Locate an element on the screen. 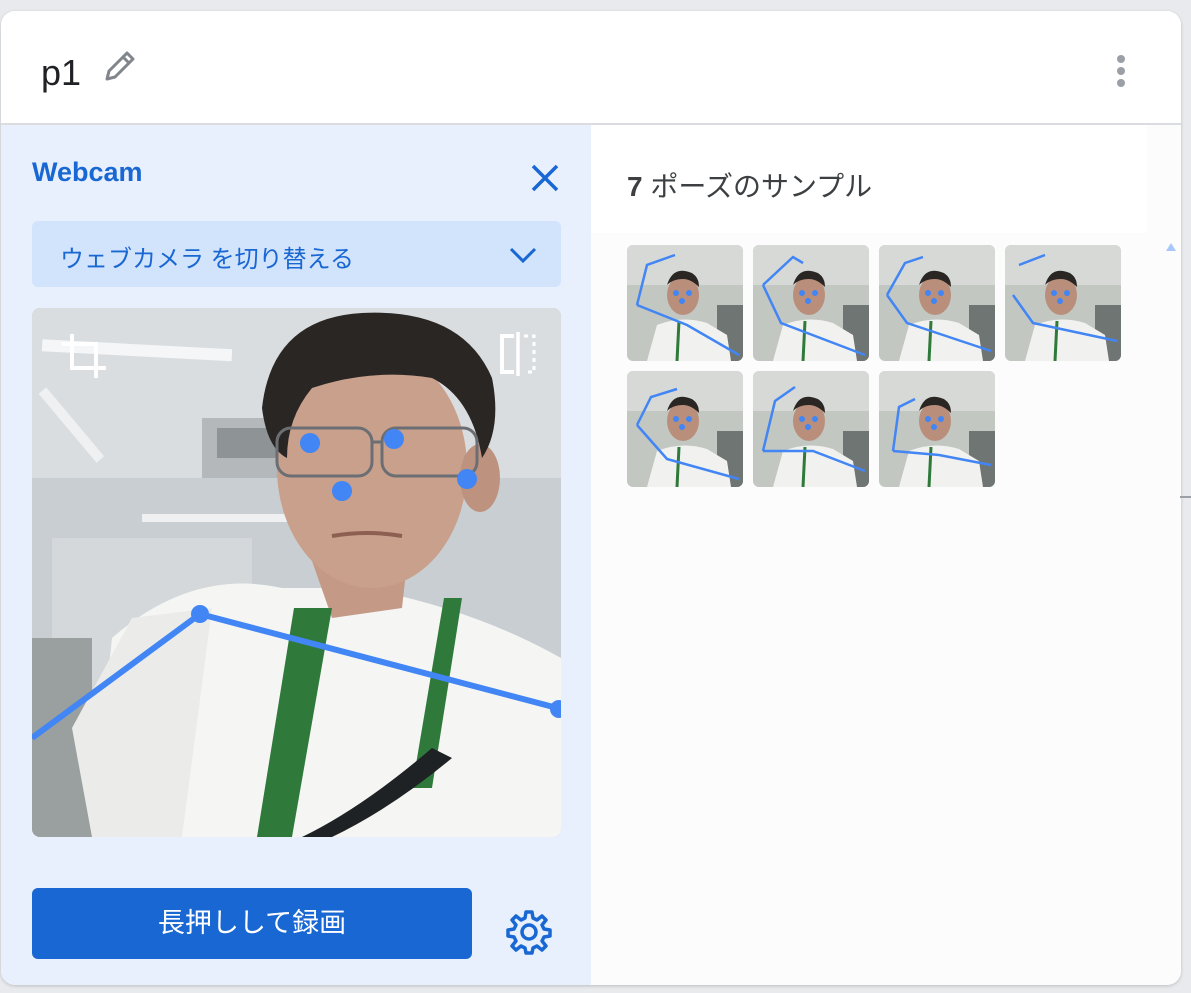 The height and width of the screenshot is (993, 1191). crop-icon is located at coordinates (84, 356).